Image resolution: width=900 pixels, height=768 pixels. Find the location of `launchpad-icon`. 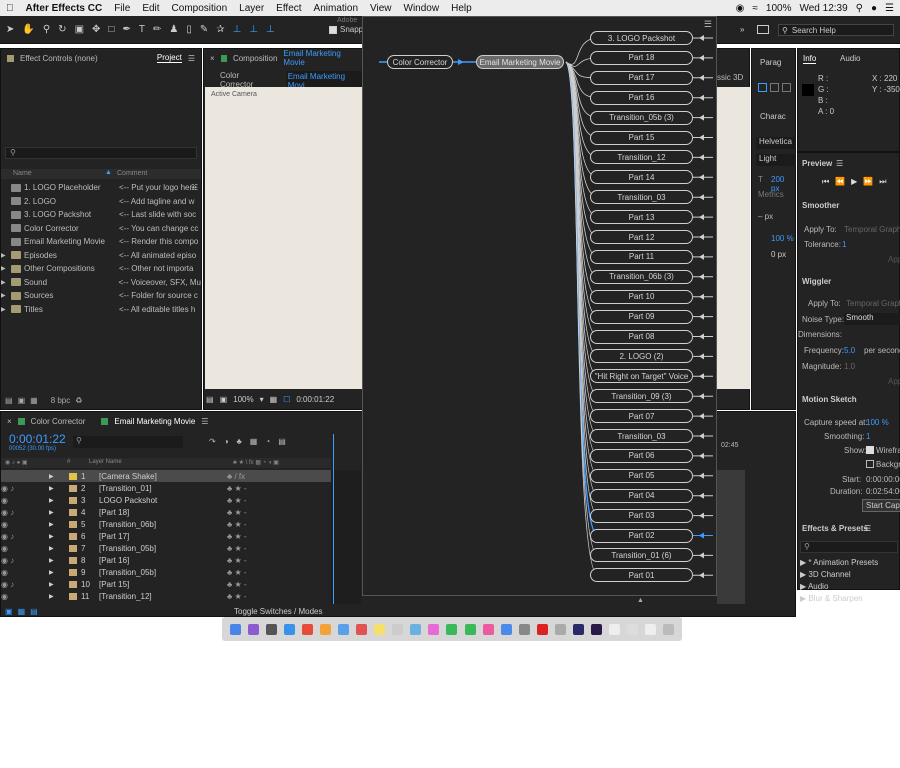

launchpad-icon is located at coordinates (271, 629).